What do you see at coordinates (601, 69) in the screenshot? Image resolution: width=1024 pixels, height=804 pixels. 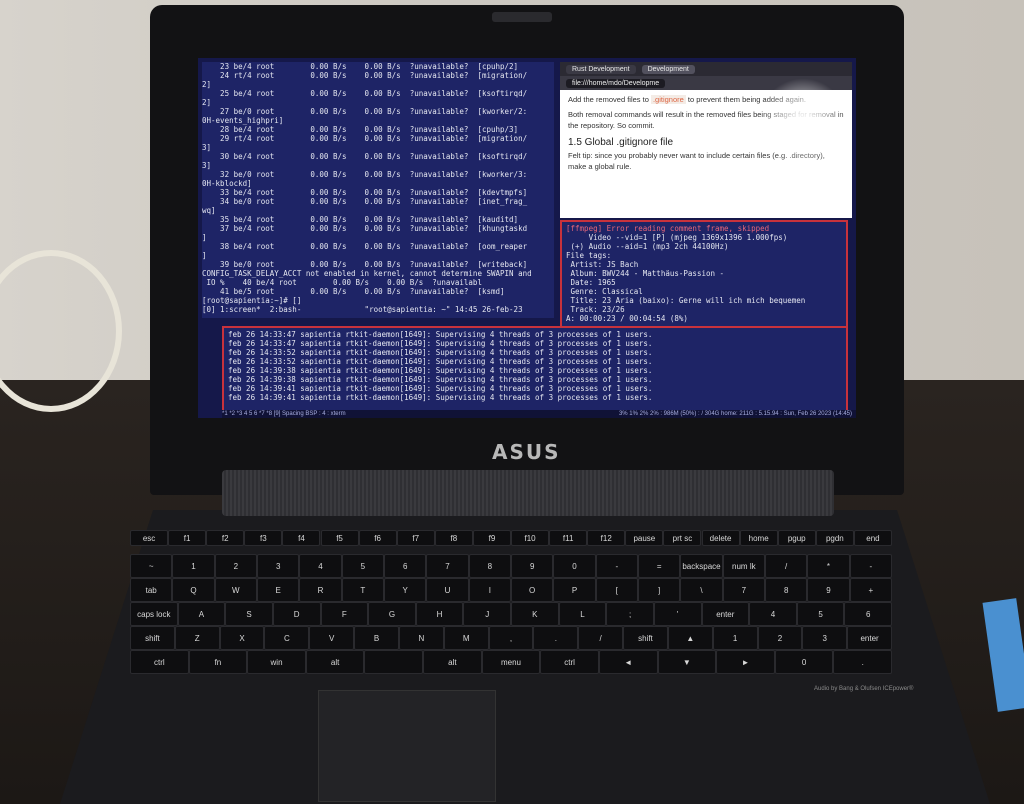 I see `tab-rust-development: Rust Development` at bounding box center [601, 69].